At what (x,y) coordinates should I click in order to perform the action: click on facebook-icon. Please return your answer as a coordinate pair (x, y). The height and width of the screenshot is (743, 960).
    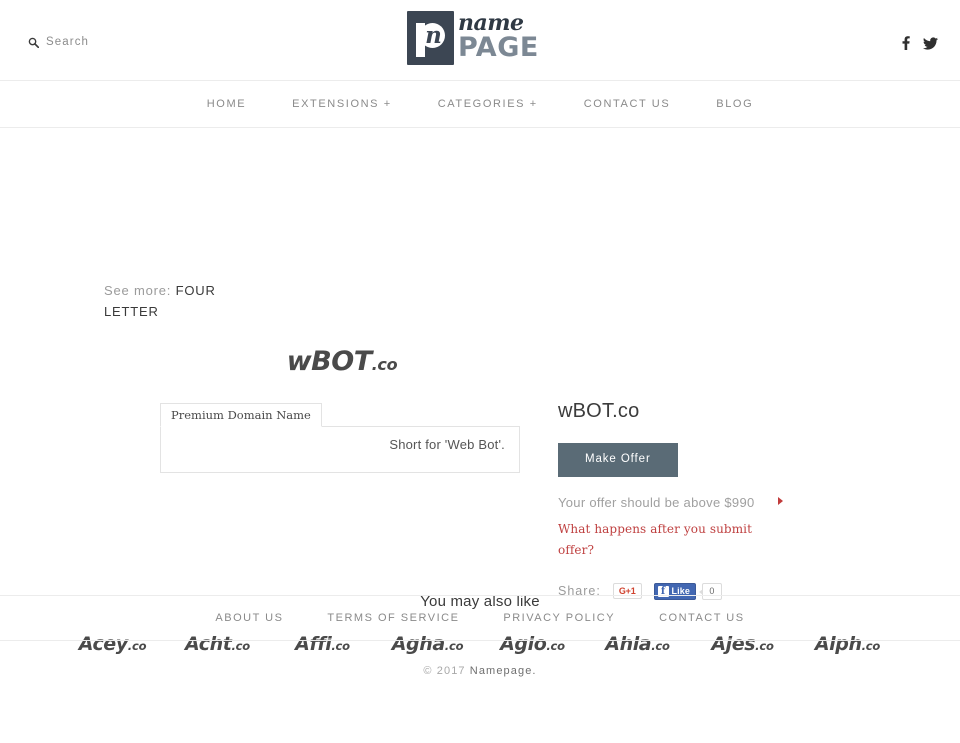
    Looking at the image, I should click on (906, 43).